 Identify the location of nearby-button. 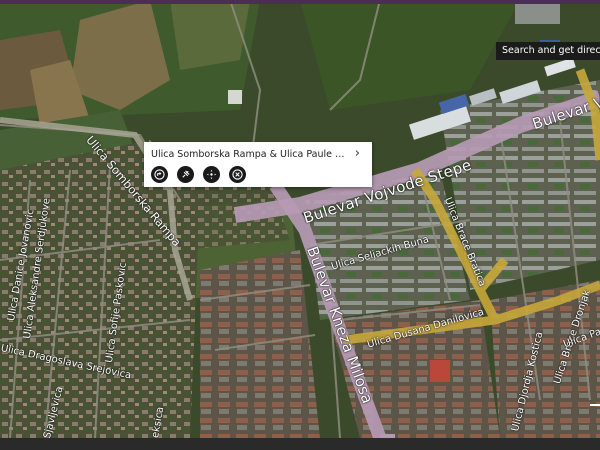
(211, 174).